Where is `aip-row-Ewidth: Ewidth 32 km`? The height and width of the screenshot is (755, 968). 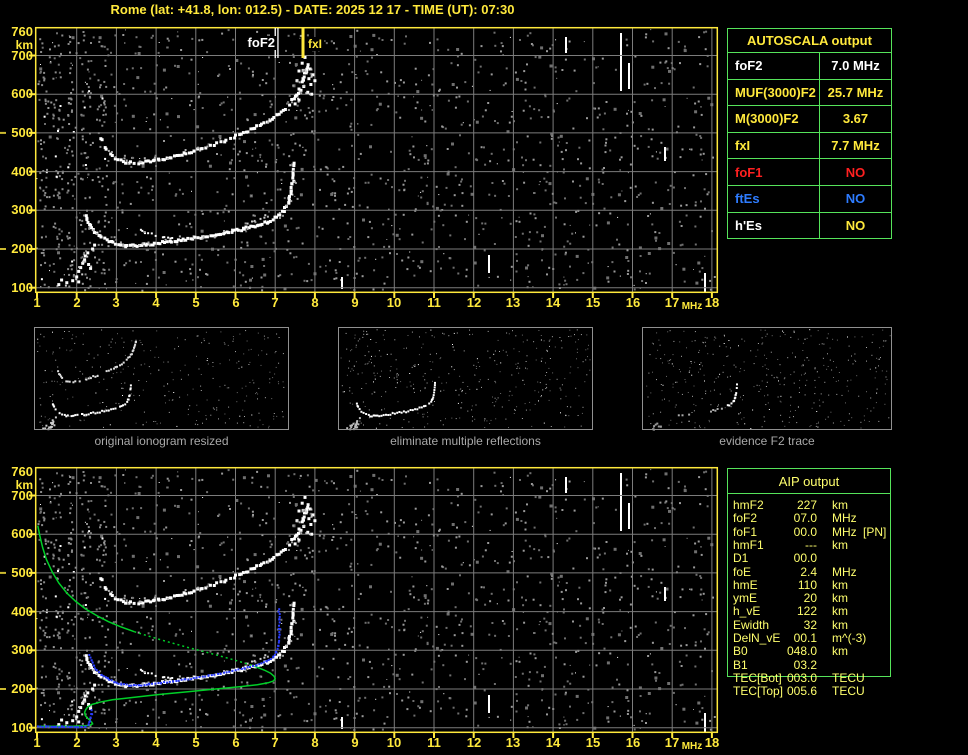 aip-row-Ewidth: Ewidth 32 km is located at coordinates (812, 624).